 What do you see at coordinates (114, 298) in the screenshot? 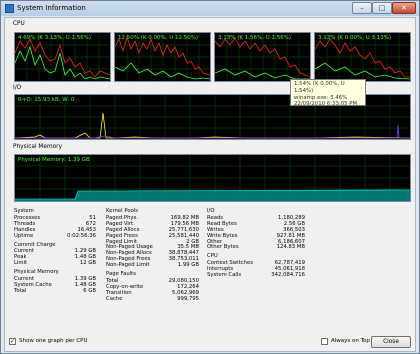
I see `stat-label: Cache` at bounding box center [114, 298].